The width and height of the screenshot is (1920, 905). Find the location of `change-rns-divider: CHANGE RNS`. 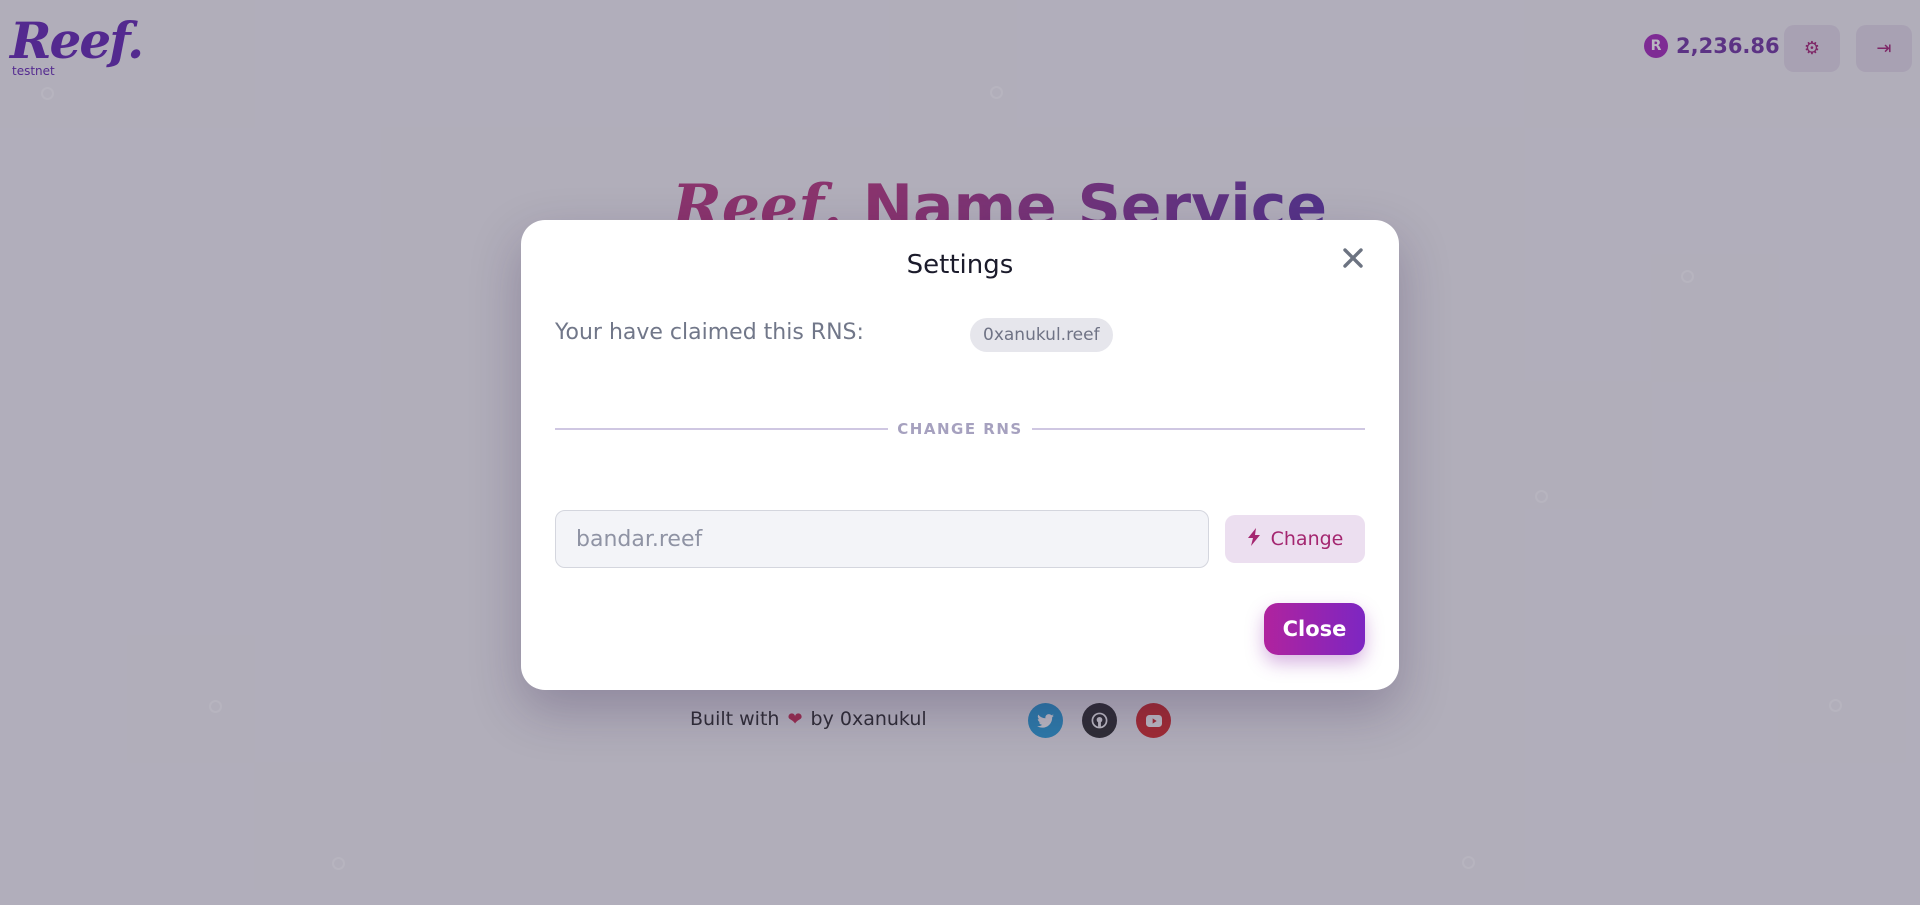

change-rns-divider: CHANGE RNS is located at coordinates (960, 429).